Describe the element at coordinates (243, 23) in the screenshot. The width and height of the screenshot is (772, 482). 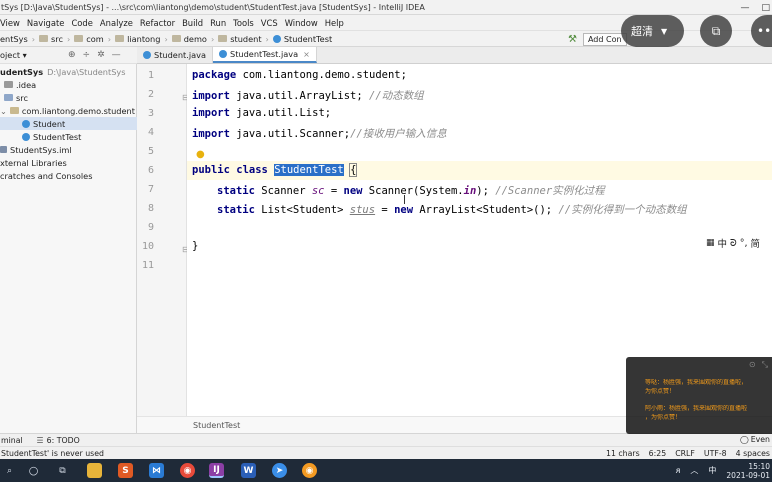
I see `menu-tools: Tools` at that location.